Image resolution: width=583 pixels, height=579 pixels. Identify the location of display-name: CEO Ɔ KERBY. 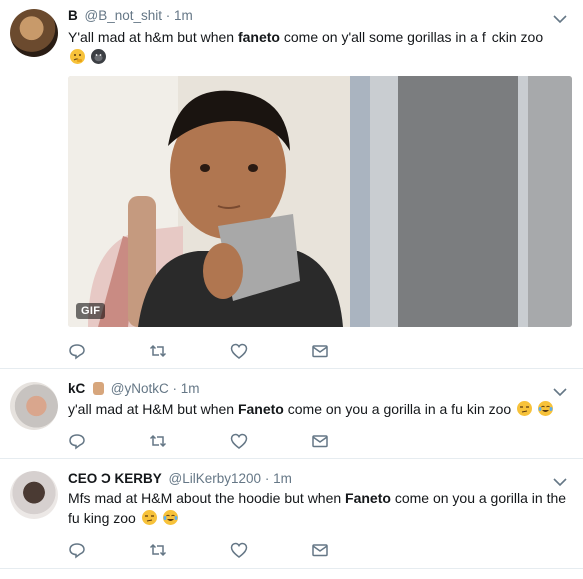
(115, 478).